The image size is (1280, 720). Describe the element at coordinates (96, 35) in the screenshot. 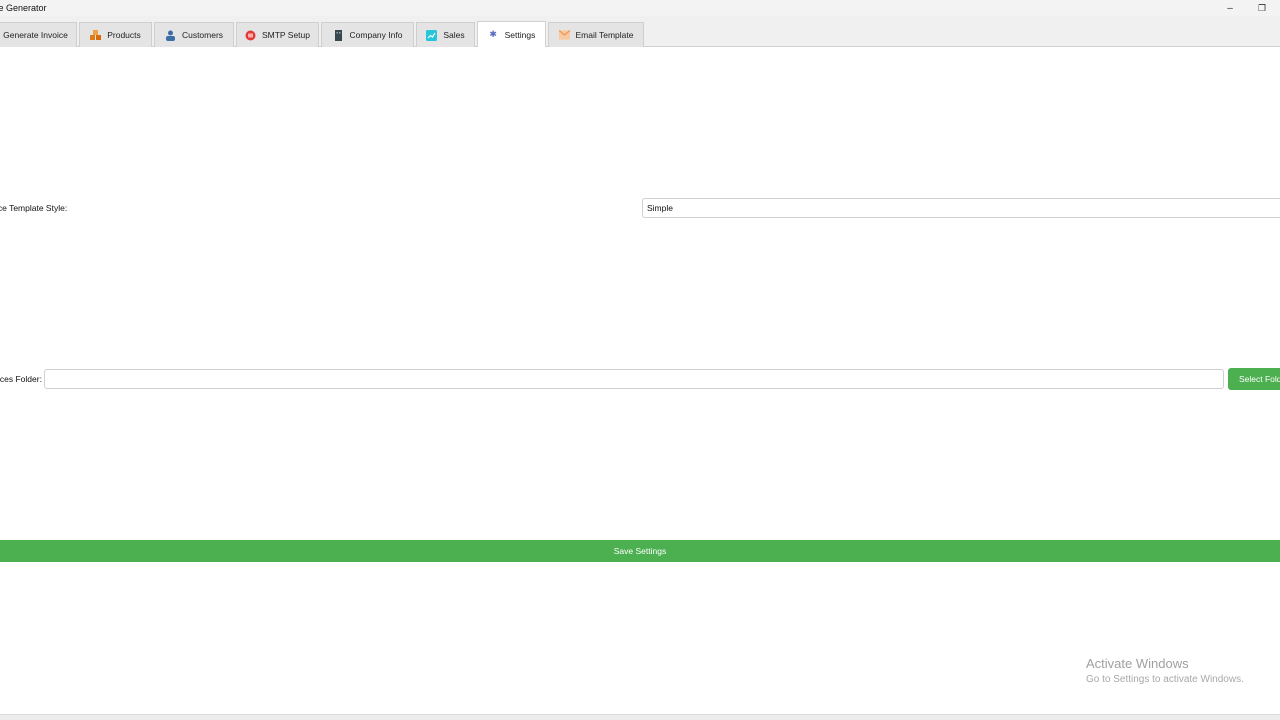

I see `boxes-icon` at that location.